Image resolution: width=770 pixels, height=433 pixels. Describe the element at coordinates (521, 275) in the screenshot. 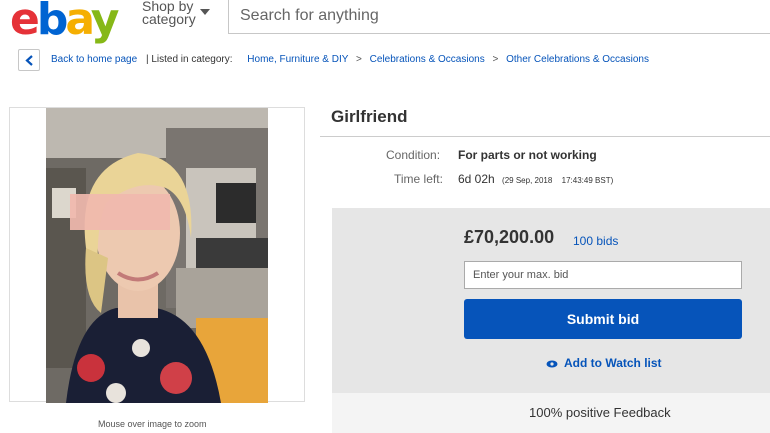

I see `max-bid-placeholder: Enter your max. bid` at that location.